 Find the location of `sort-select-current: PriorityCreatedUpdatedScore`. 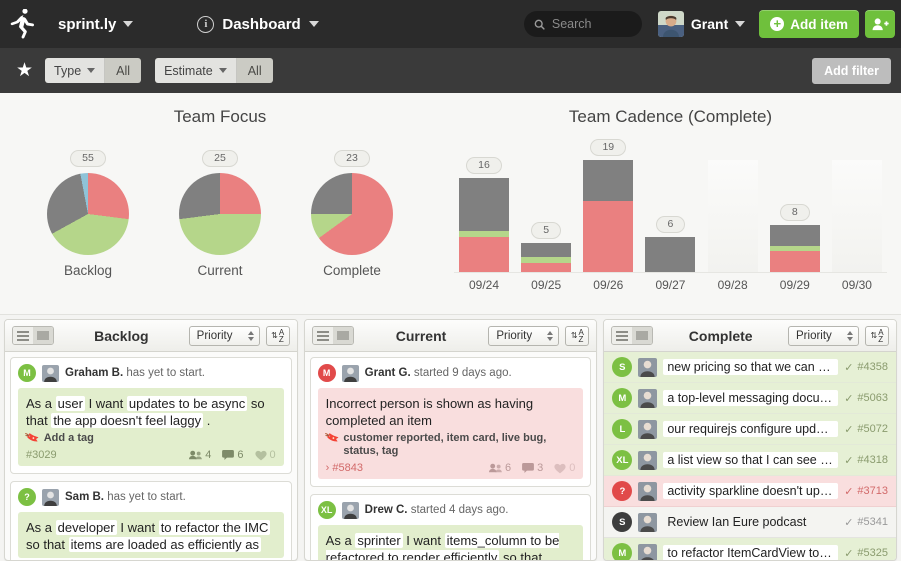

sort-select-current: PriorityCreatedUpdatedScore is located at coordinates (524, 335).